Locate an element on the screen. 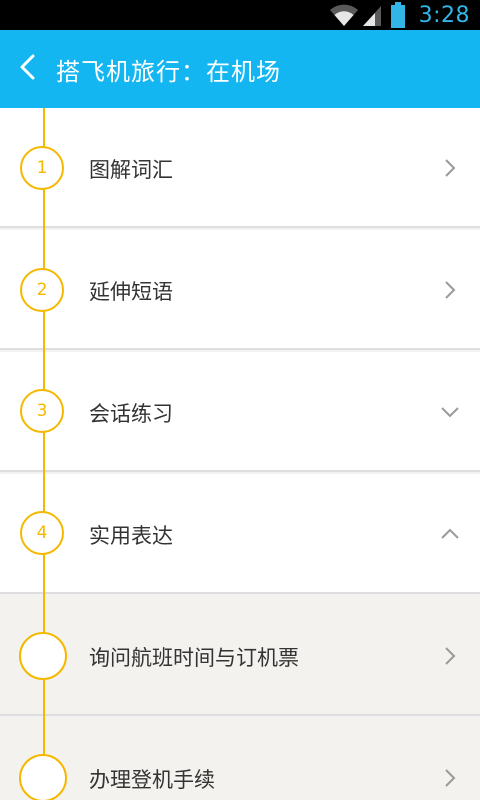 This screenshot has height=800, width=480. status-bar: 3:28 is located at coordinates (240, 15).